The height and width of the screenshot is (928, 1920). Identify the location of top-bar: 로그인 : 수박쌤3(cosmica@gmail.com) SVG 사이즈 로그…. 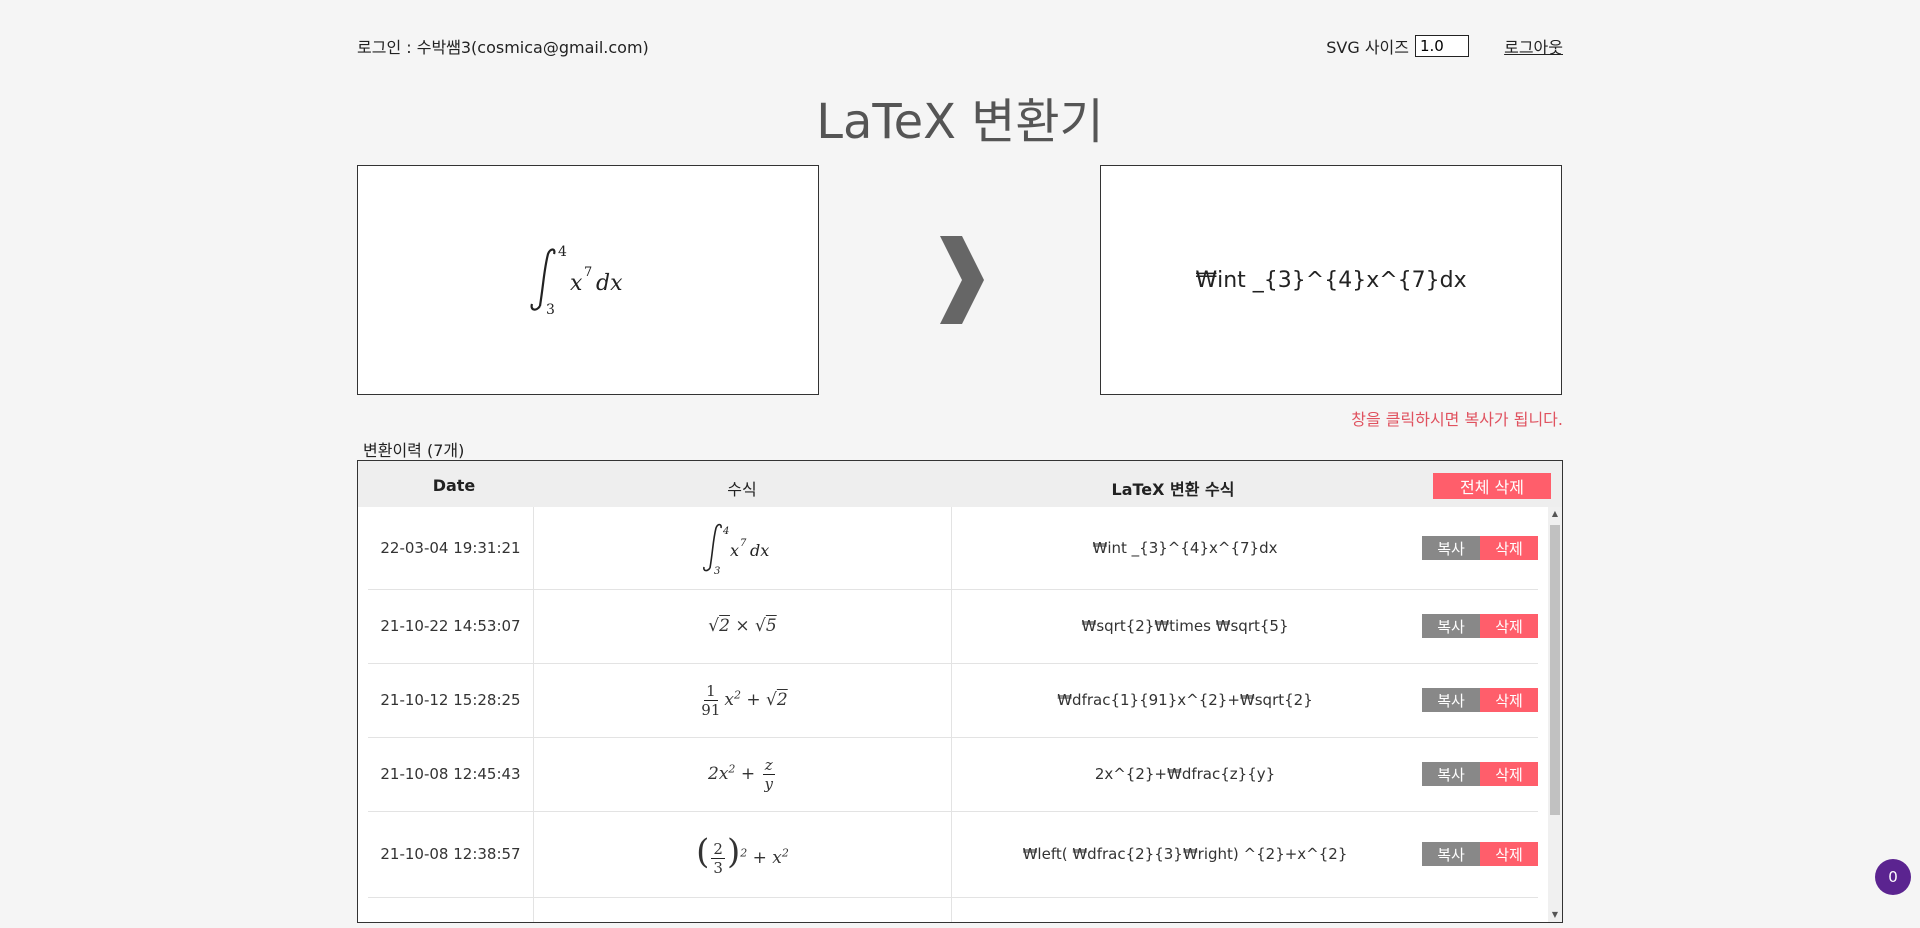
(960, 45).